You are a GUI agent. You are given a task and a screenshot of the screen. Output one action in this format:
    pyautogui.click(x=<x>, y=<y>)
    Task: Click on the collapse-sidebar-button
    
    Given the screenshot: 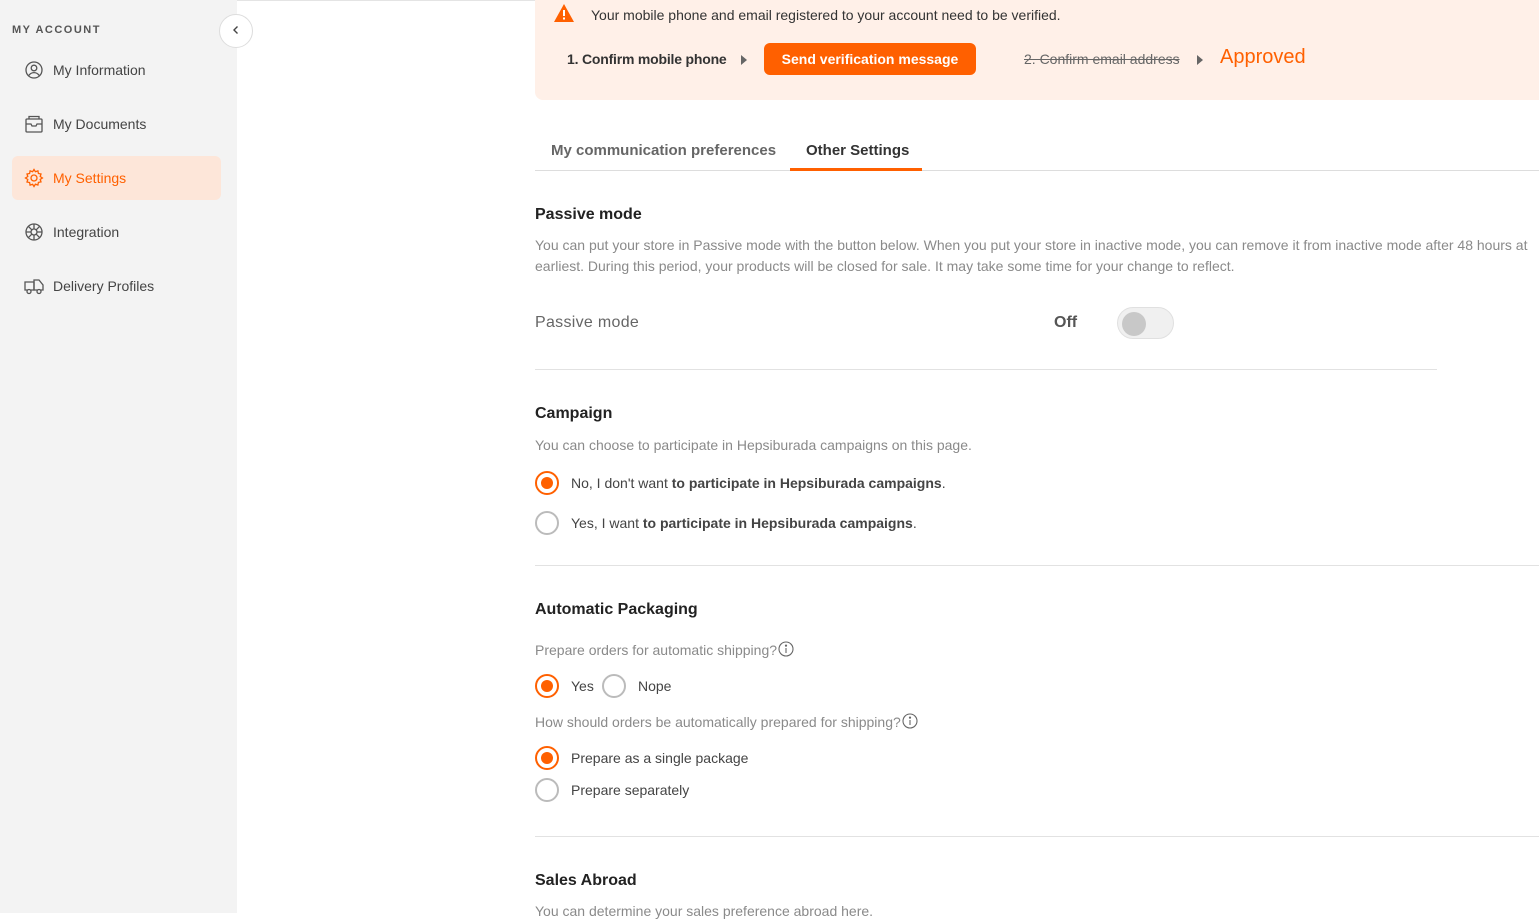 What is the action you would take?
    pyautogui.click(x=236, y=31)
    